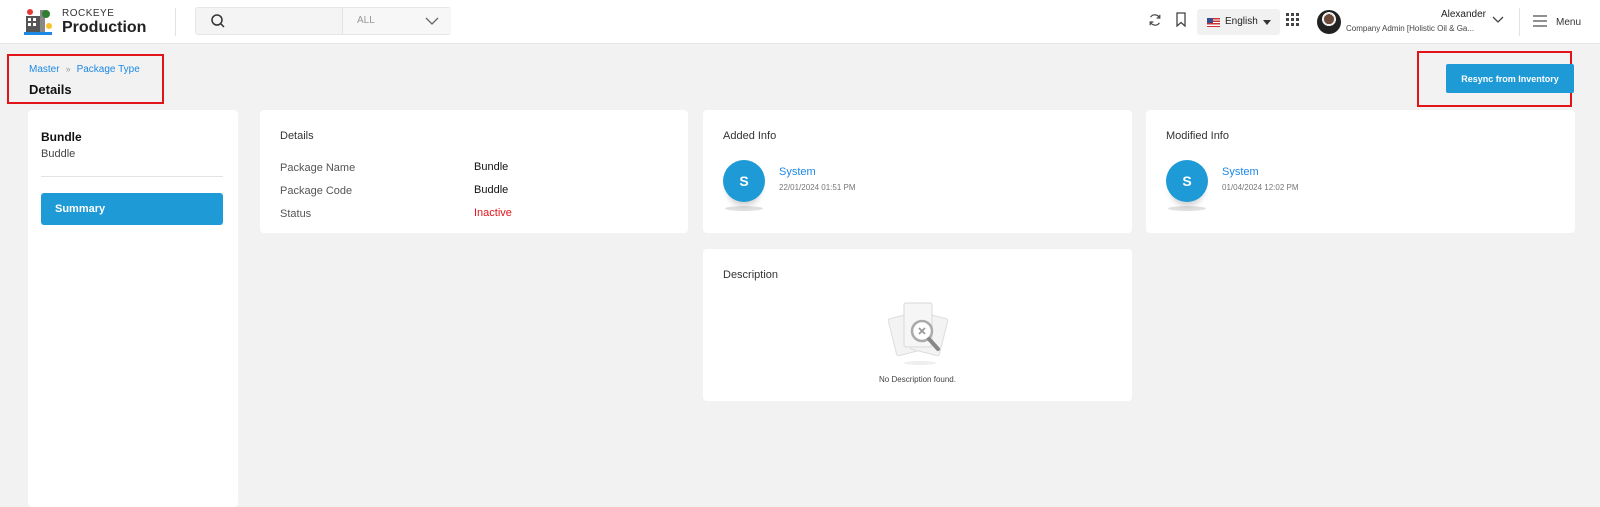 This screenshot has height=507, width=1600. What do you see at coordinates (1241, 21) in the screenshot?
I see `language-label: English` at bounding box center [1241, 21].